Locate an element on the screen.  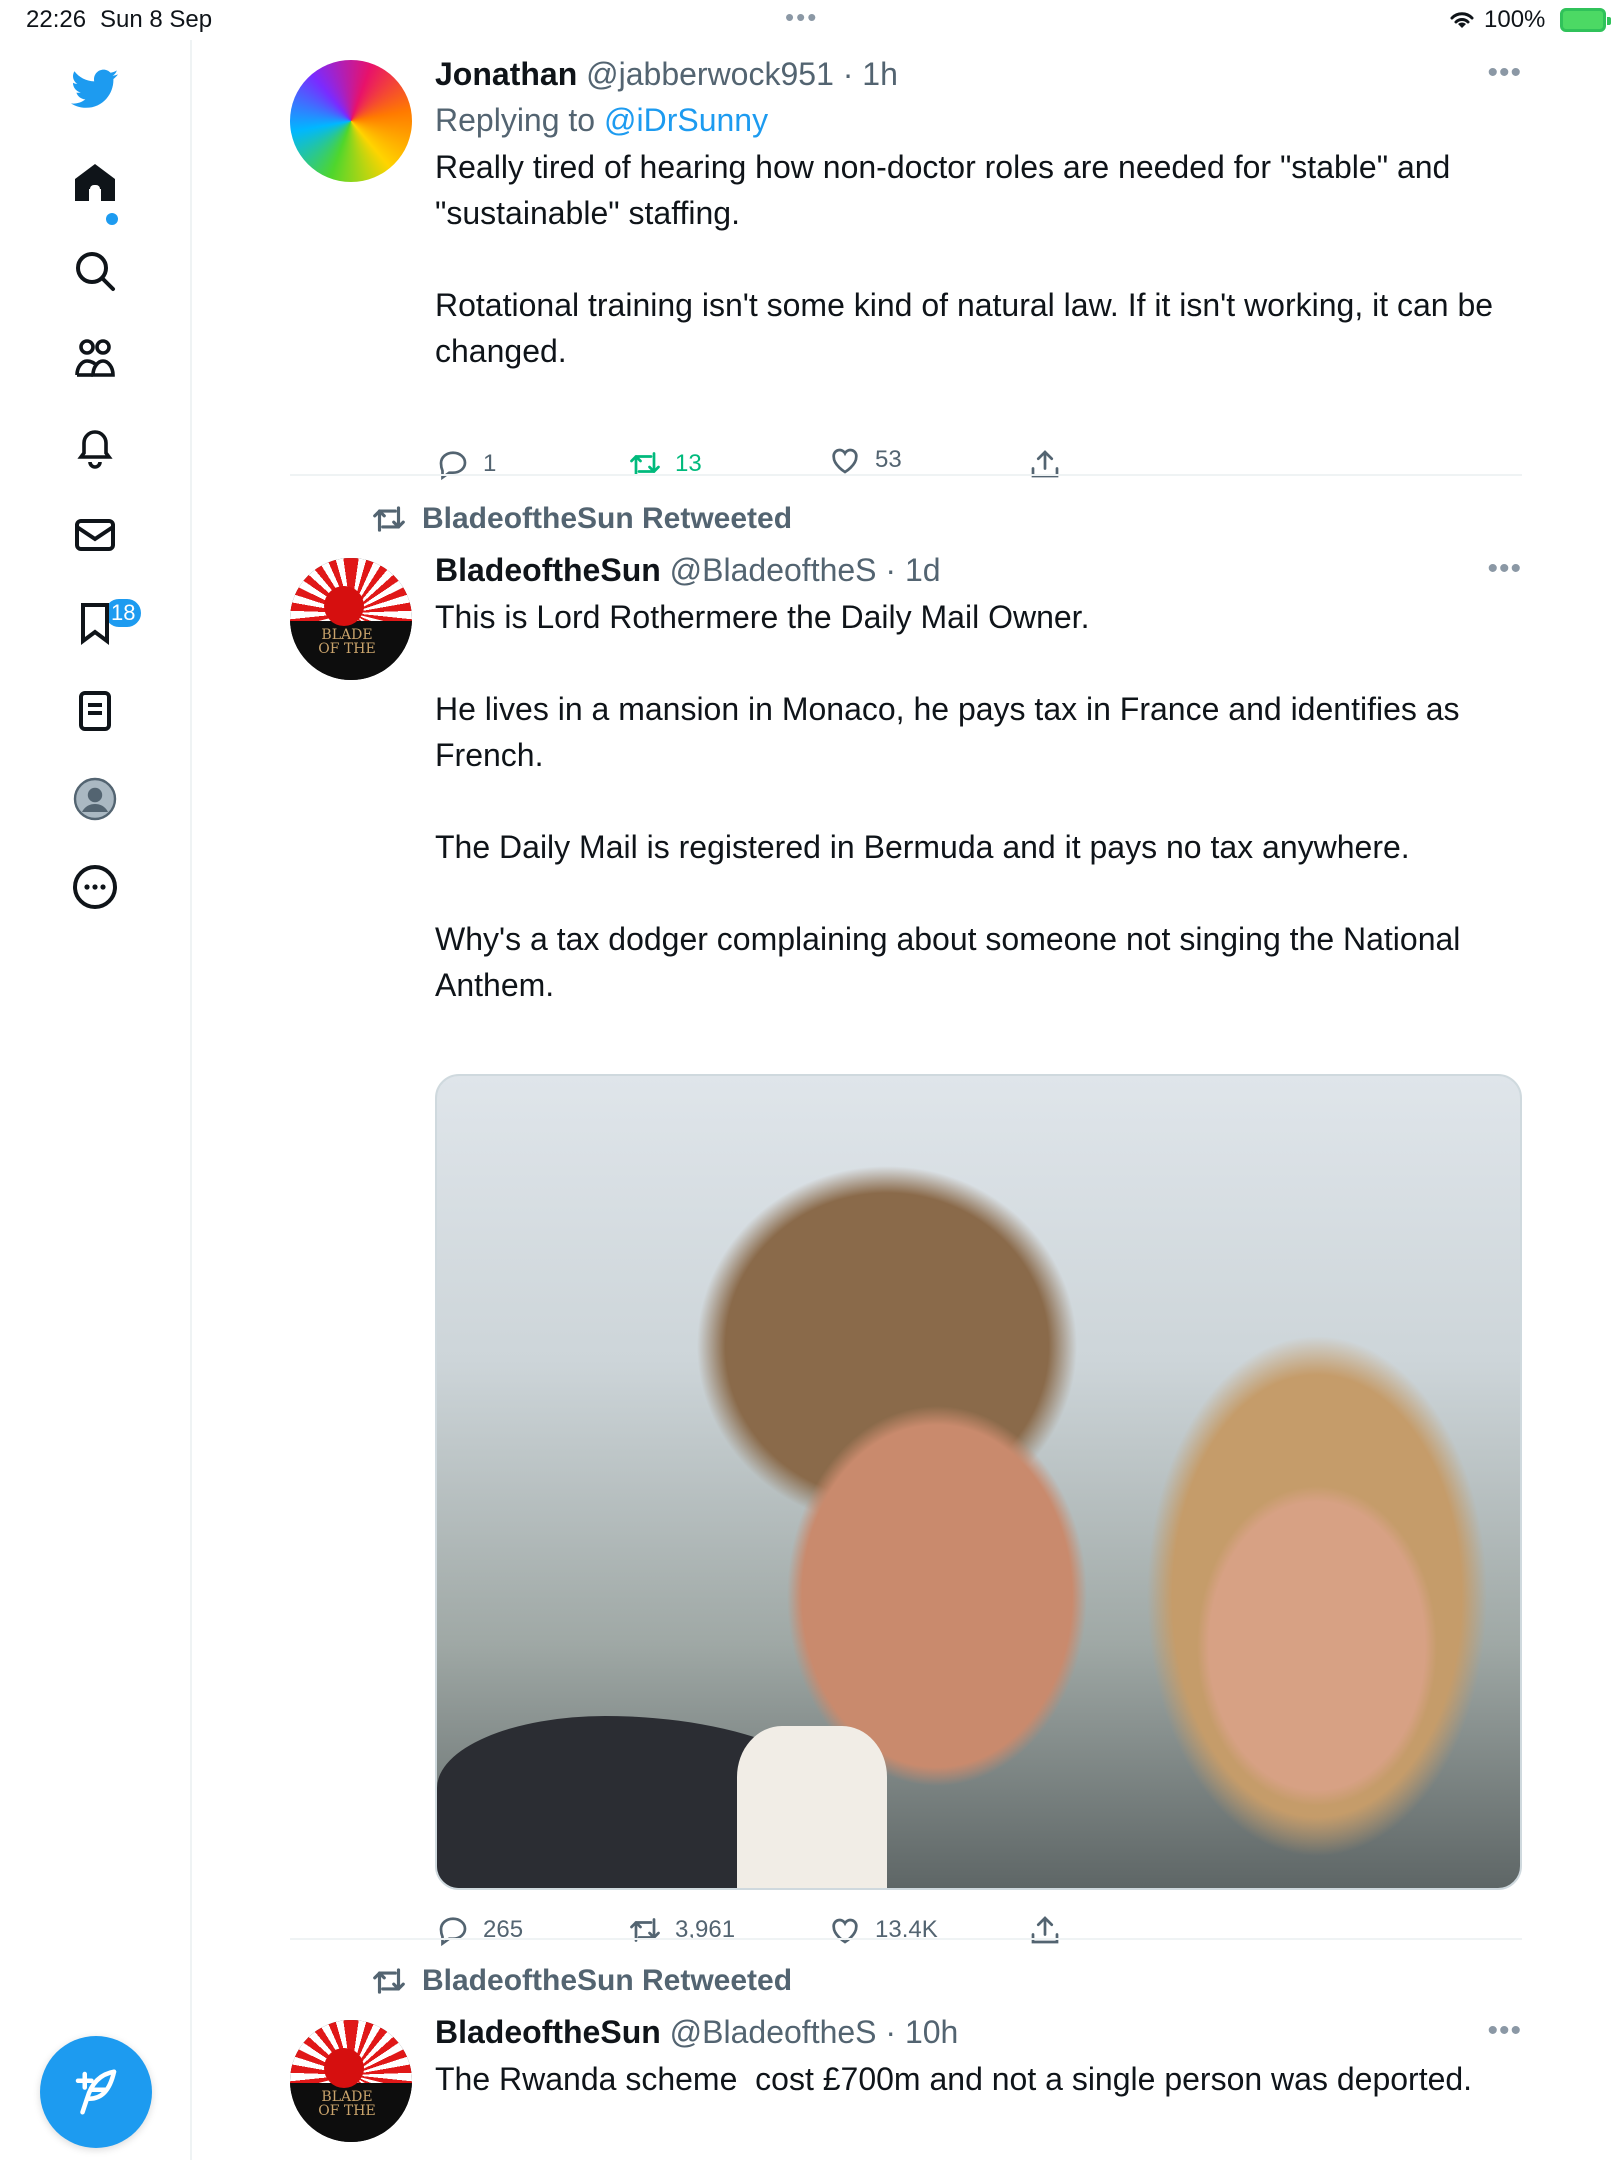
search-icon is located at coordinates (95, 271).